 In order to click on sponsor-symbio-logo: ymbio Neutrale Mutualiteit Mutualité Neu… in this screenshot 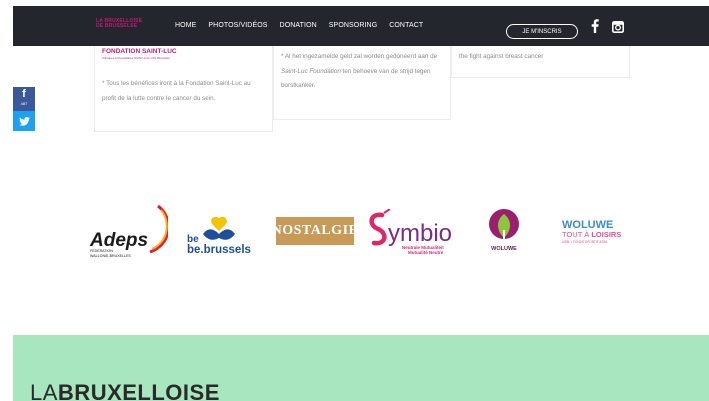, I will do `click(411, 232)`.